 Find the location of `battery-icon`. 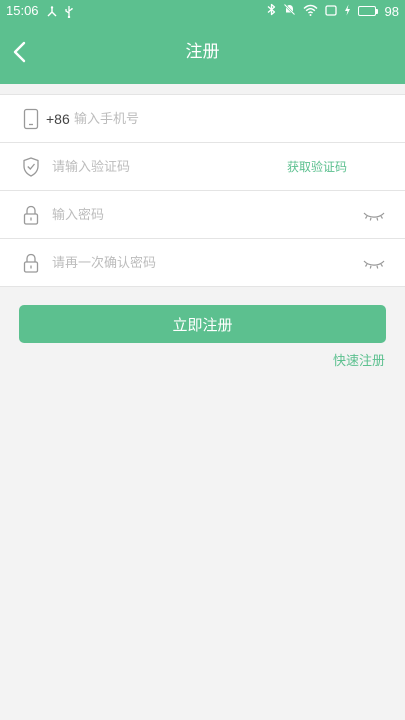

battery-icon is located at coordinates (367, 11).